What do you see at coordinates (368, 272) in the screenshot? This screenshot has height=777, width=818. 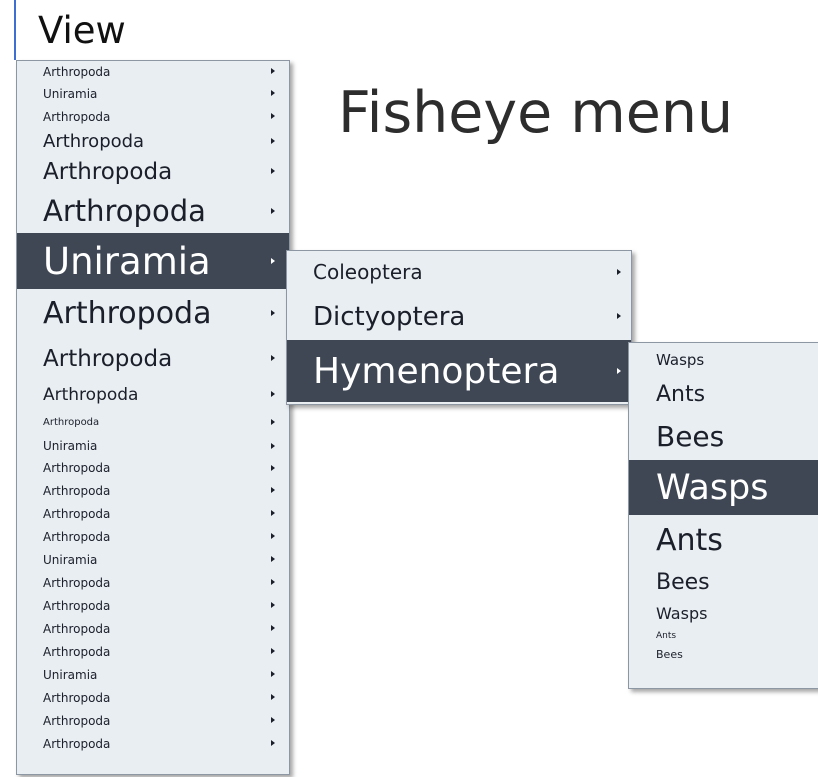 I see `menu-item-label: Coleoptera` at bounding box center [368, 272].